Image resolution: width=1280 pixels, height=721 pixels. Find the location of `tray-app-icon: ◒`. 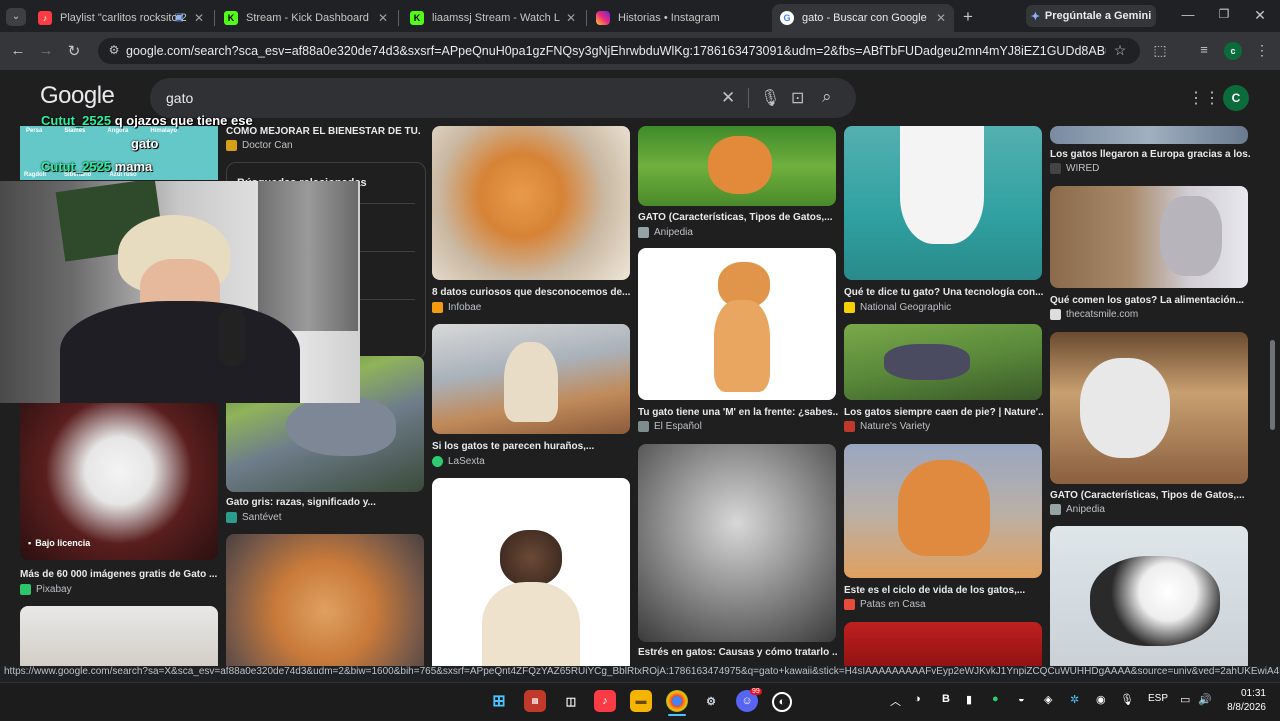

tray-app-icon: ◒ is located at coordinates (1021, 699).